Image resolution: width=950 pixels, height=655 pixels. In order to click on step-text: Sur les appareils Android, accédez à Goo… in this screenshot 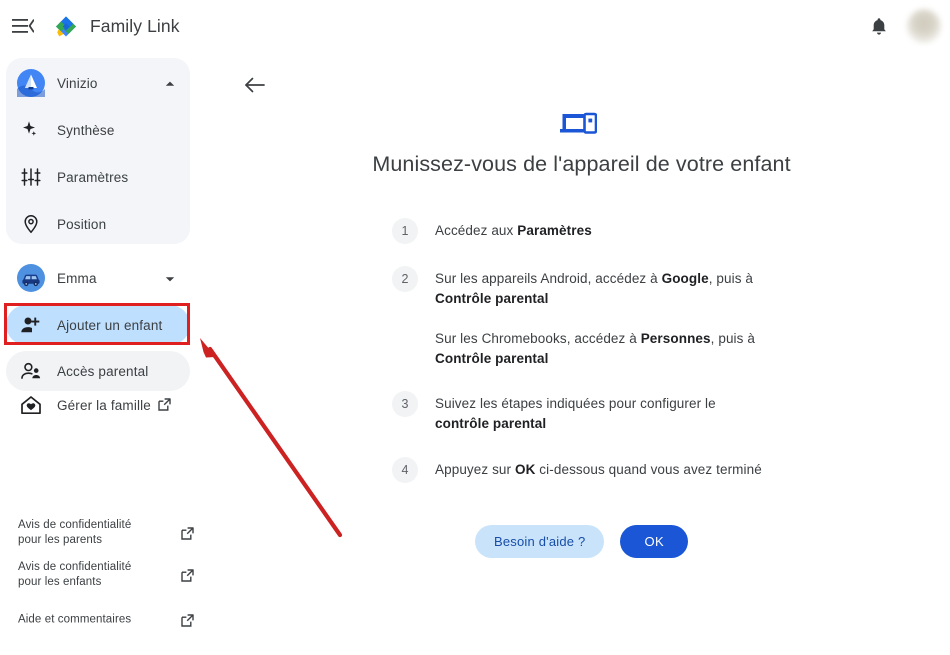, I will do `click(600, 289)`.